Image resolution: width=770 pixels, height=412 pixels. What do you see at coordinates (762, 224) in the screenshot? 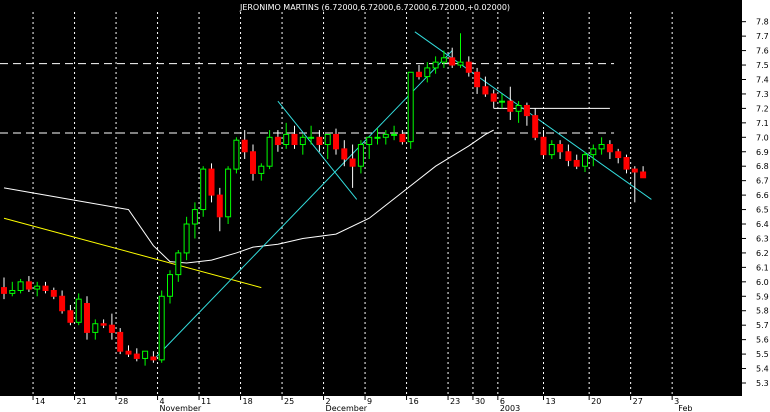
I see `y-tick-label: 6.4` at bounding box center [762, 224].